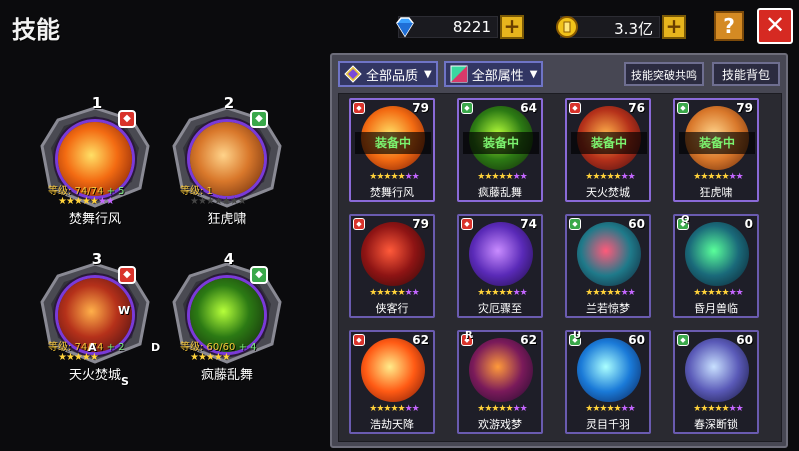 This screenshot has width=799, height=451. What do you see at coordinates (497, 76) in the screenshot?
I see `attribute-filter-label: 全部属性` at bounding box center [497, 76].